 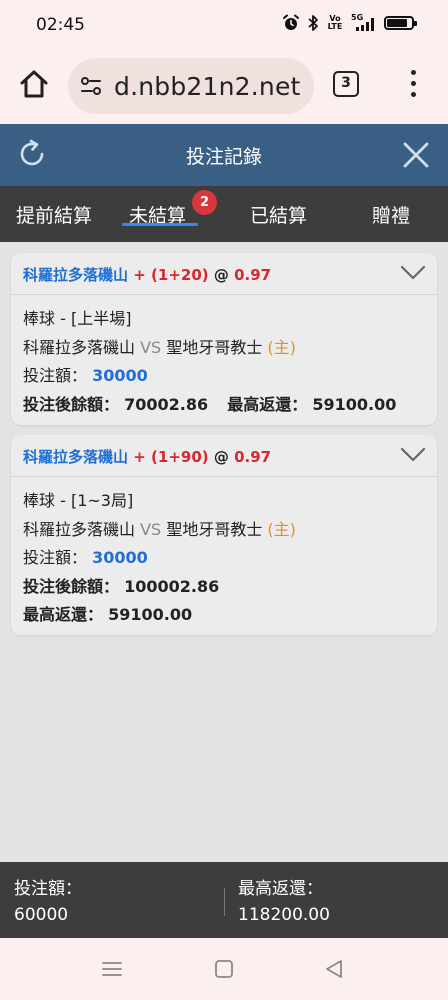 I want to click on home-square-icon, so click(x=224, y=969).